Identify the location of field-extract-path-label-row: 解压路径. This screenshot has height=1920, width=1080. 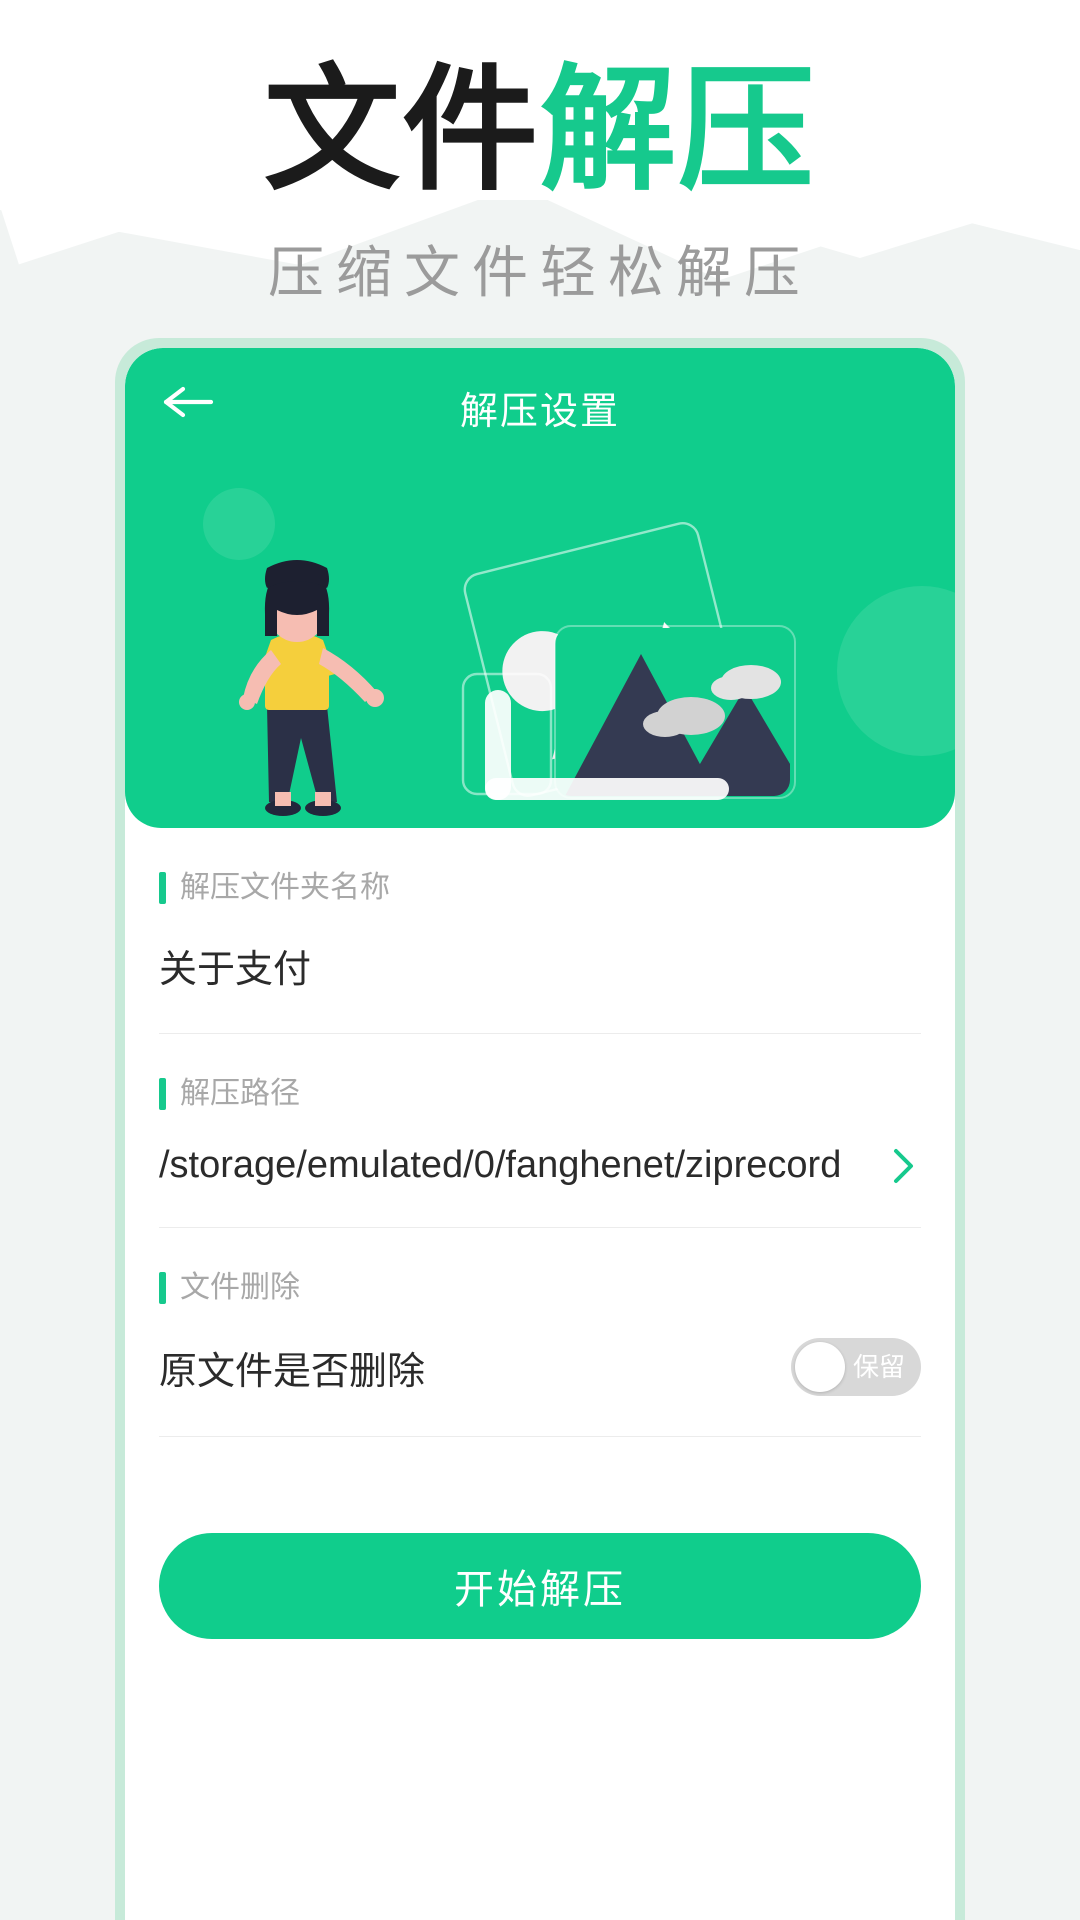
(540, 1094).